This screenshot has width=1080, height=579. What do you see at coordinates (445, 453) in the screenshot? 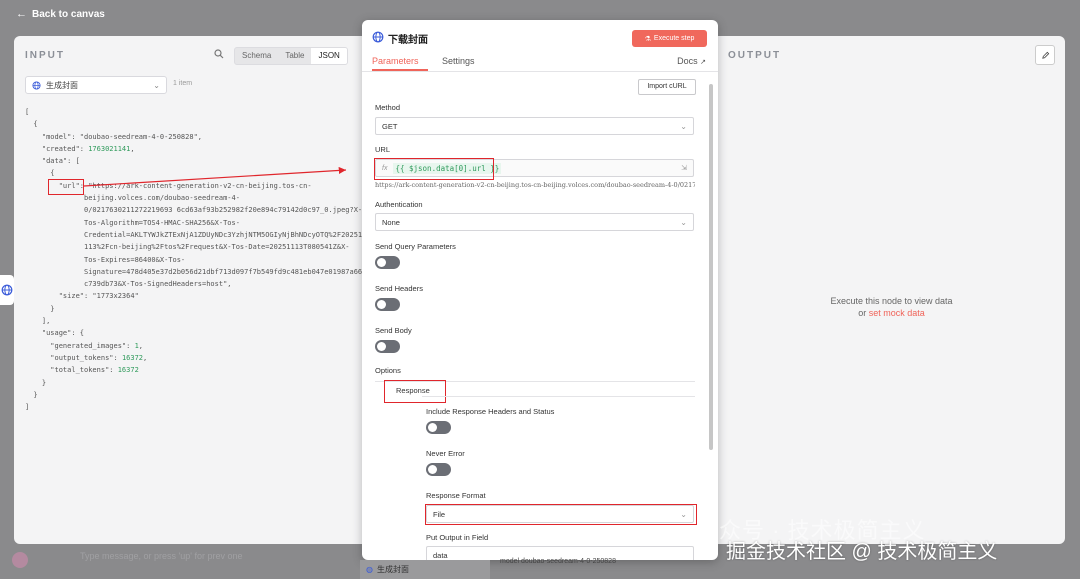
I see `never-error-label: Never Error` at bounding box center [445, 453].